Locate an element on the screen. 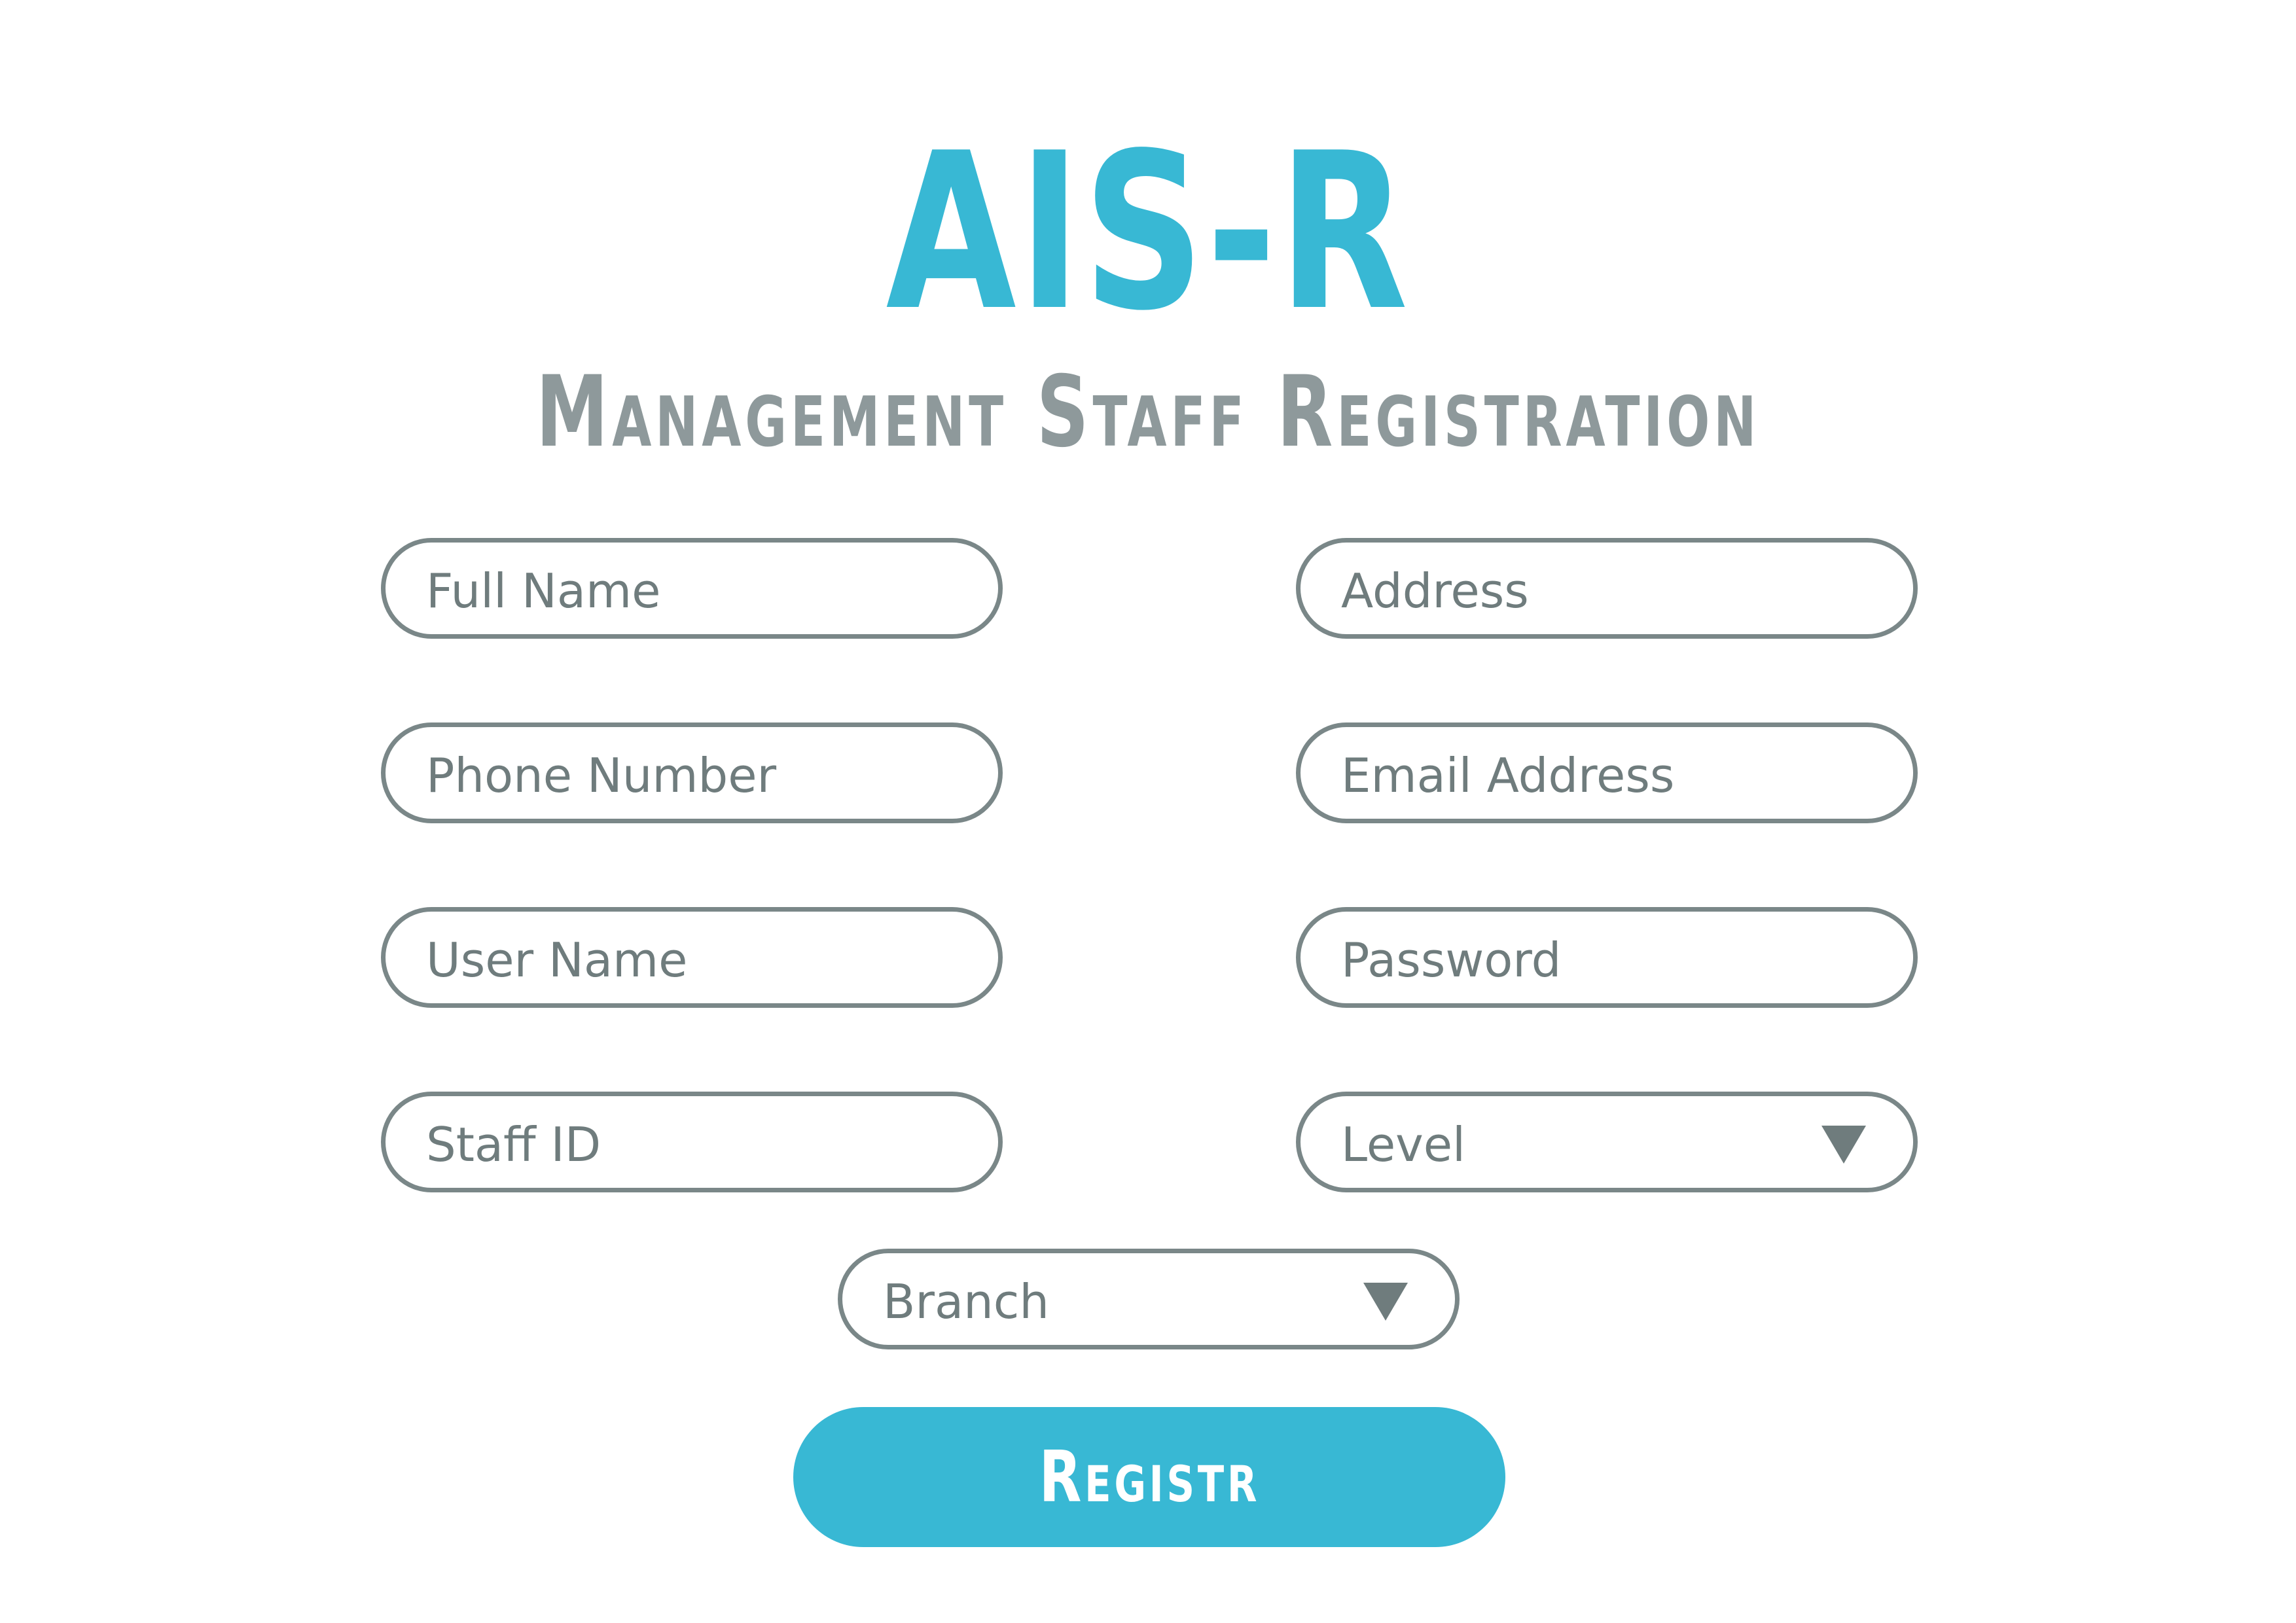 The image size is (2296, 1623). app-title: AIS-R is located at coordinates (1148, 232).